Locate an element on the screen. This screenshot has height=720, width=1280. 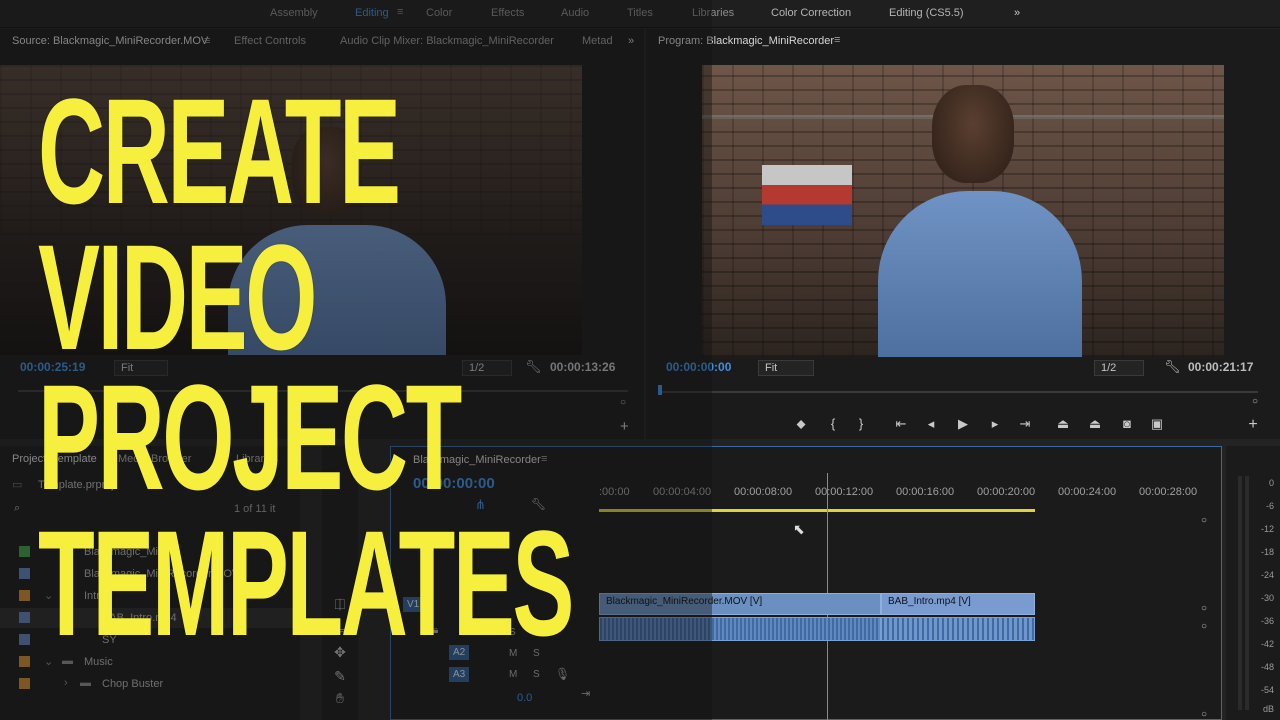
meter-scale-label: -42 is located at coordinates (1267, 644).